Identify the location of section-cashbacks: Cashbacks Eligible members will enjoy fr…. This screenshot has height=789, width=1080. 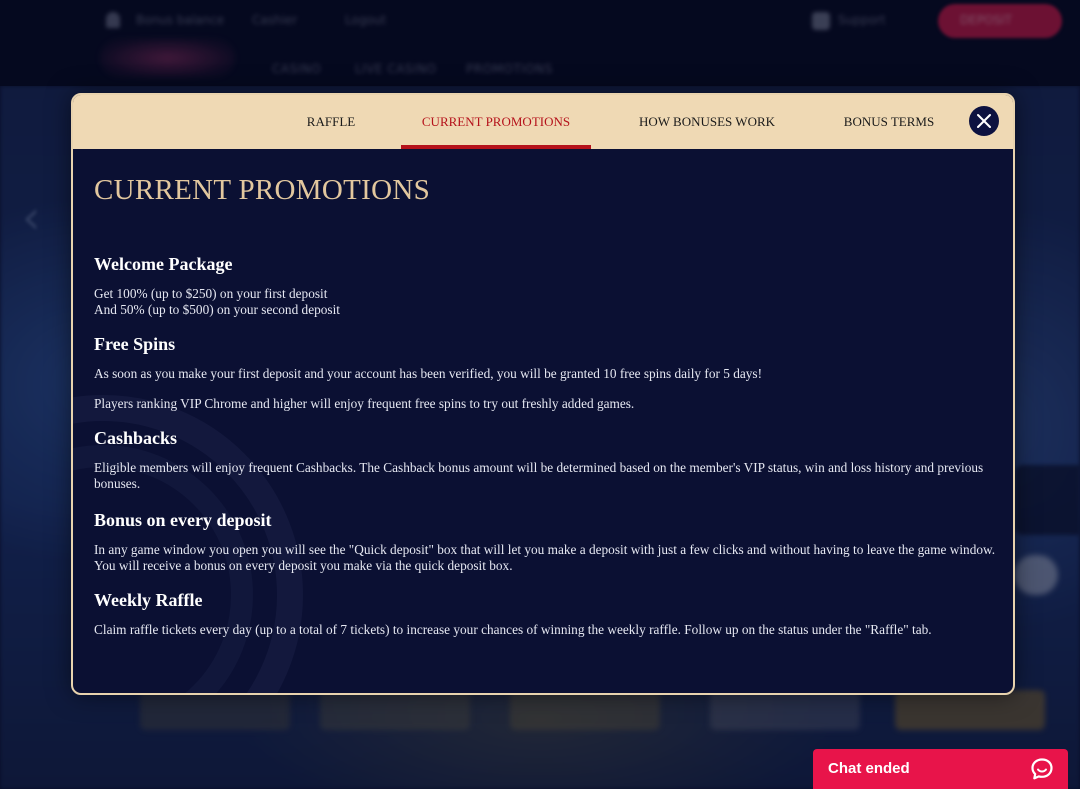
(547, 459).